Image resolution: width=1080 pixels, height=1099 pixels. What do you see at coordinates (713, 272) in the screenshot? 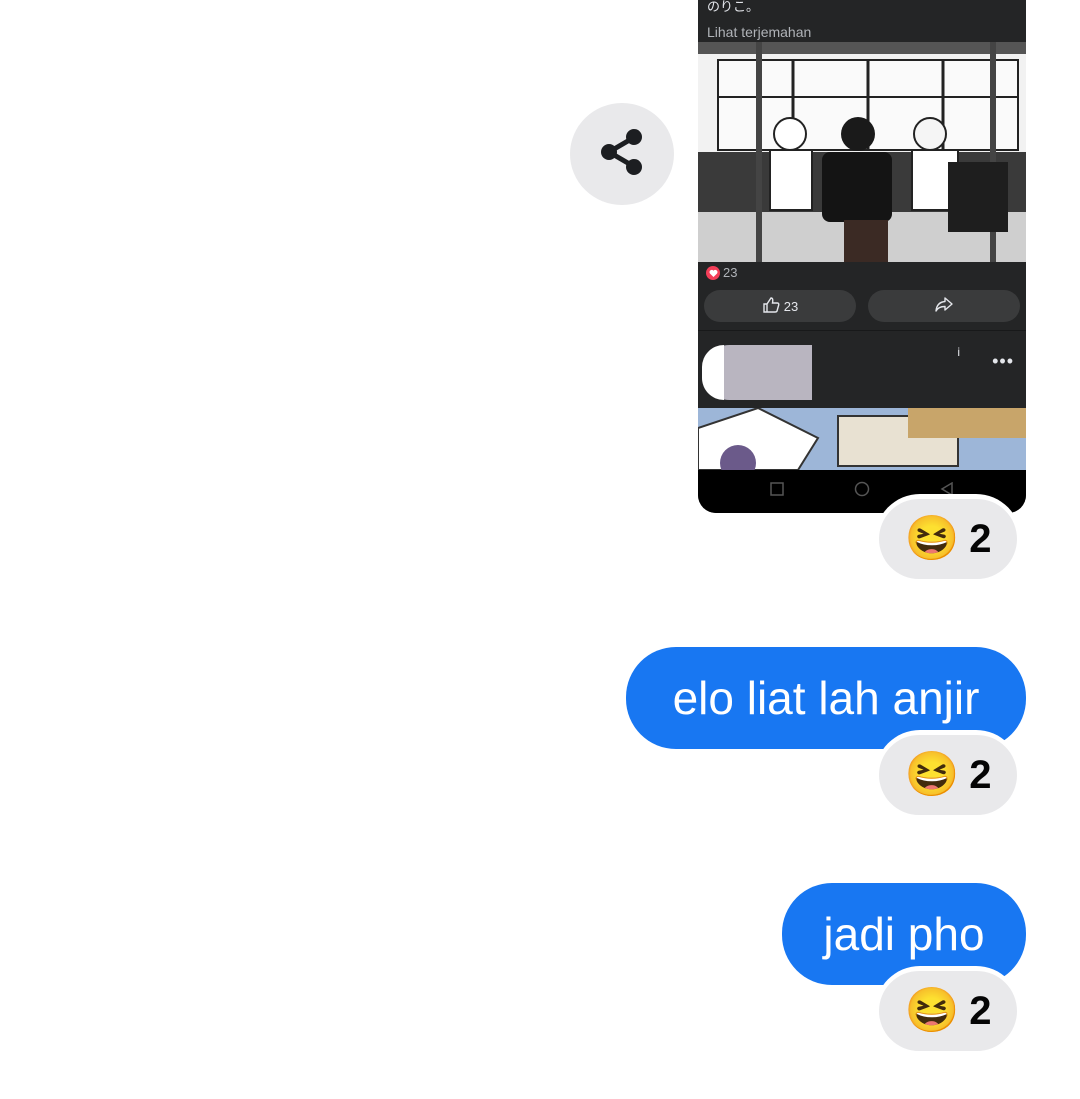
I see `love-reaction-icon` at bounding box center [713, 272].